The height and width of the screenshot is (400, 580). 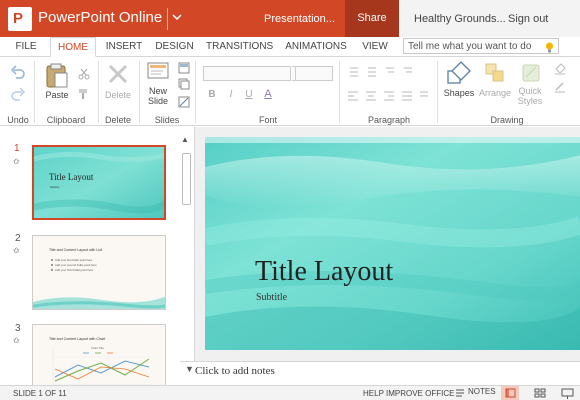 I want to click on thumb-2-bullet-1: Add your first bullet point here, so click(x=74, y=260).